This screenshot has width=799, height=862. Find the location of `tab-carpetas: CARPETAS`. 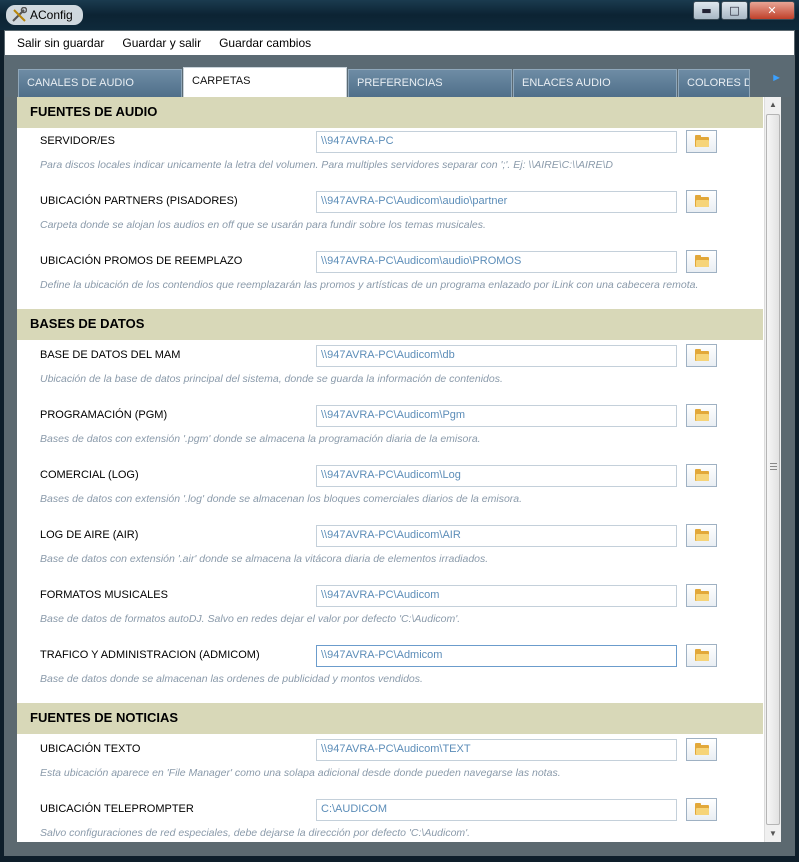

tab-carpetas: CARPETAS is located at coordinates (265, 82).